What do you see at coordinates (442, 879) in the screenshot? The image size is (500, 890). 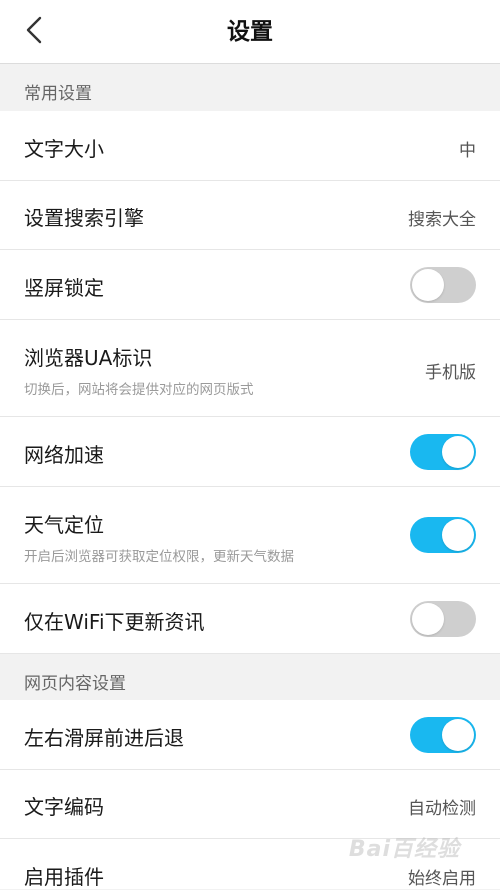 I see `setting-value: 始终启用` at bounding box center [442, 879].